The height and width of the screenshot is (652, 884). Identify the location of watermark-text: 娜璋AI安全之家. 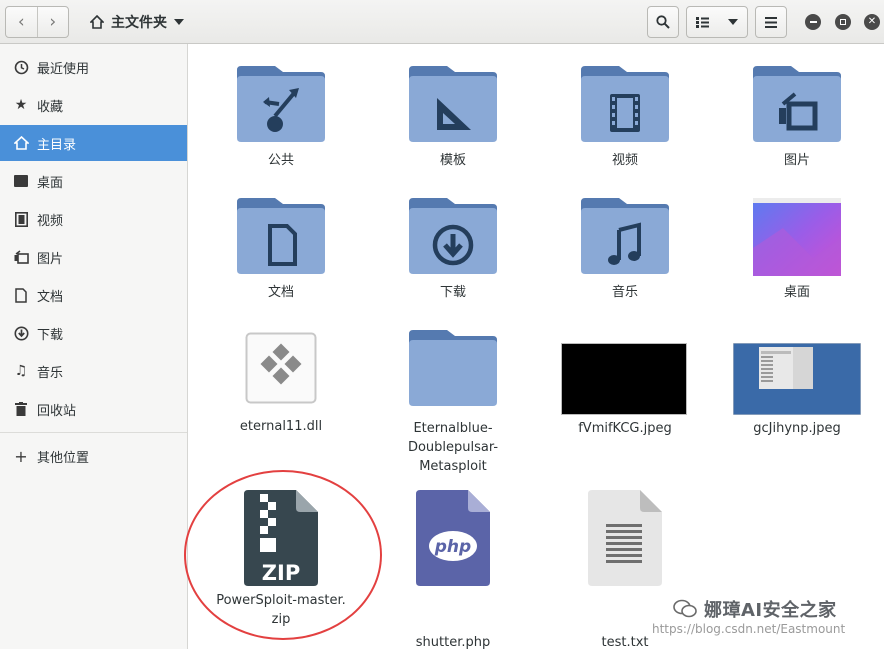
(770, 610).